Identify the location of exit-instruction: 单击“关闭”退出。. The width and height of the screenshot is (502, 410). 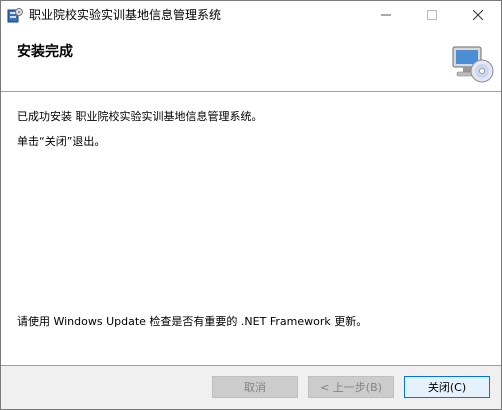
(61, 141).